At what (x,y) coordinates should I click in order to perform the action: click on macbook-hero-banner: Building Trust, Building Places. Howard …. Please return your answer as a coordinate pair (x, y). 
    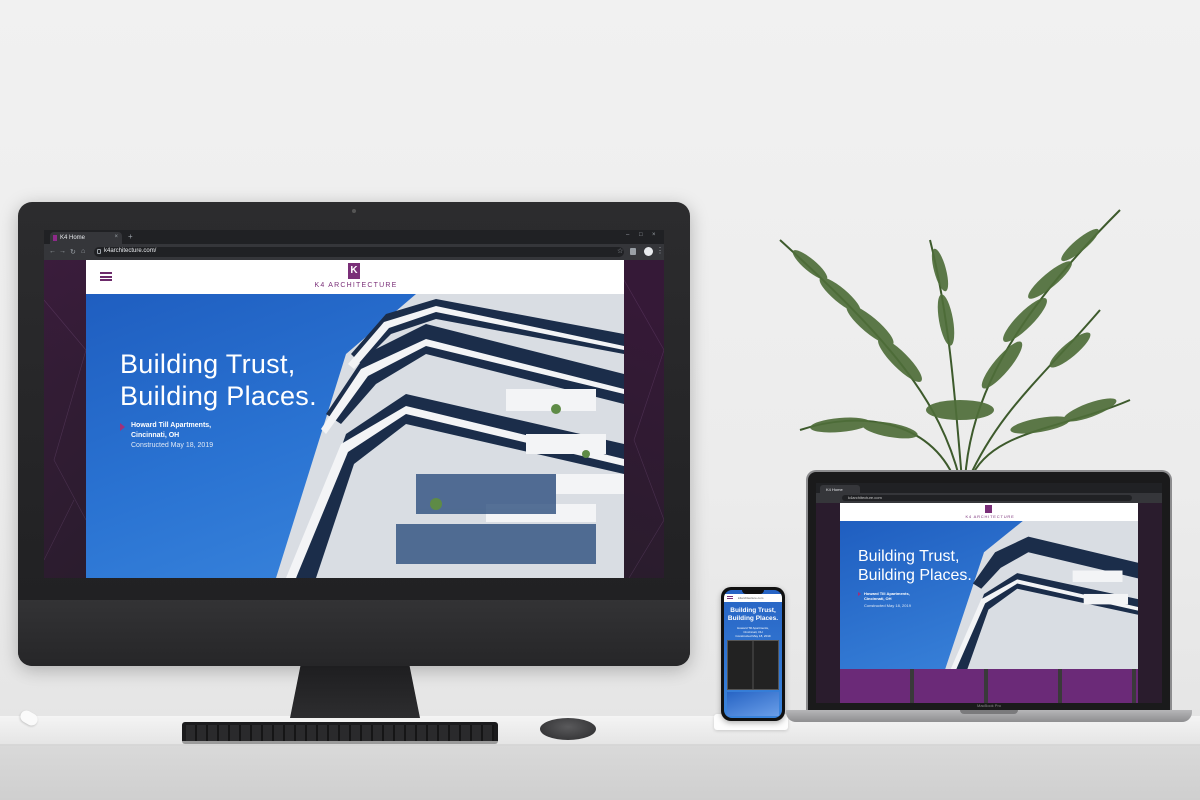
    Looking at the image, I should click on (989, 595).